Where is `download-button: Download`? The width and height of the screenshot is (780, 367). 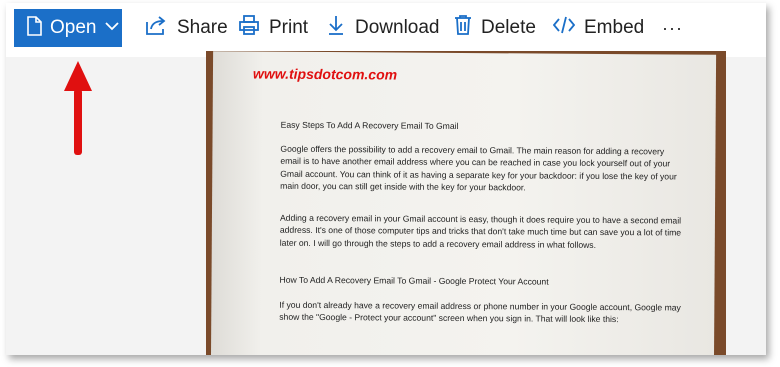 download-button: Download is located at coordinates (383, 28).